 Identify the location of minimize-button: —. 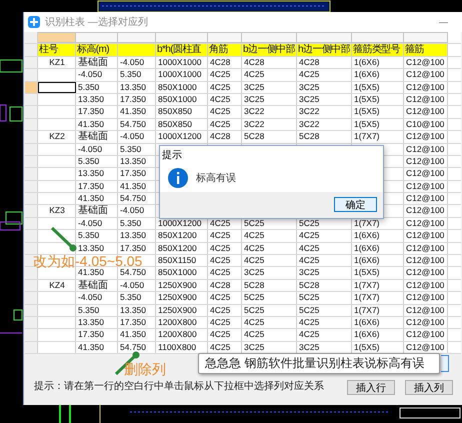
(443, 22).